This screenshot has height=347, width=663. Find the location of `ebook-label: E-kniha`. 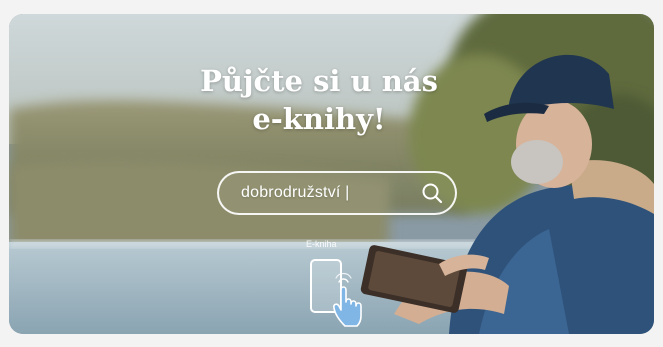

ebook-label: E-kniha is located at coordinates (321, 244).